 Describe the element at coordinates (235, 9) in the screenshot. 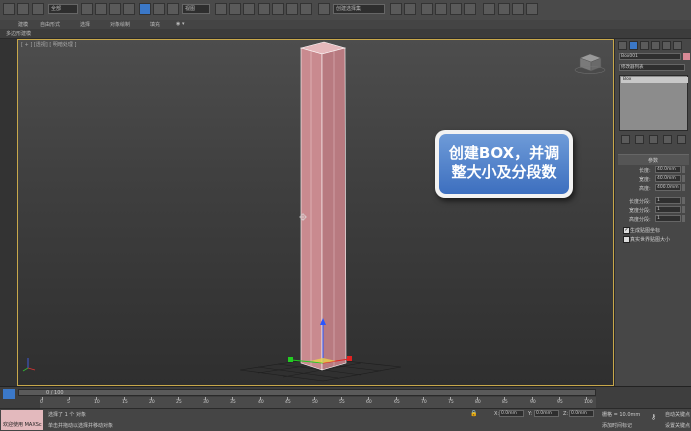

I see `select-manipulate-icon` at that location.